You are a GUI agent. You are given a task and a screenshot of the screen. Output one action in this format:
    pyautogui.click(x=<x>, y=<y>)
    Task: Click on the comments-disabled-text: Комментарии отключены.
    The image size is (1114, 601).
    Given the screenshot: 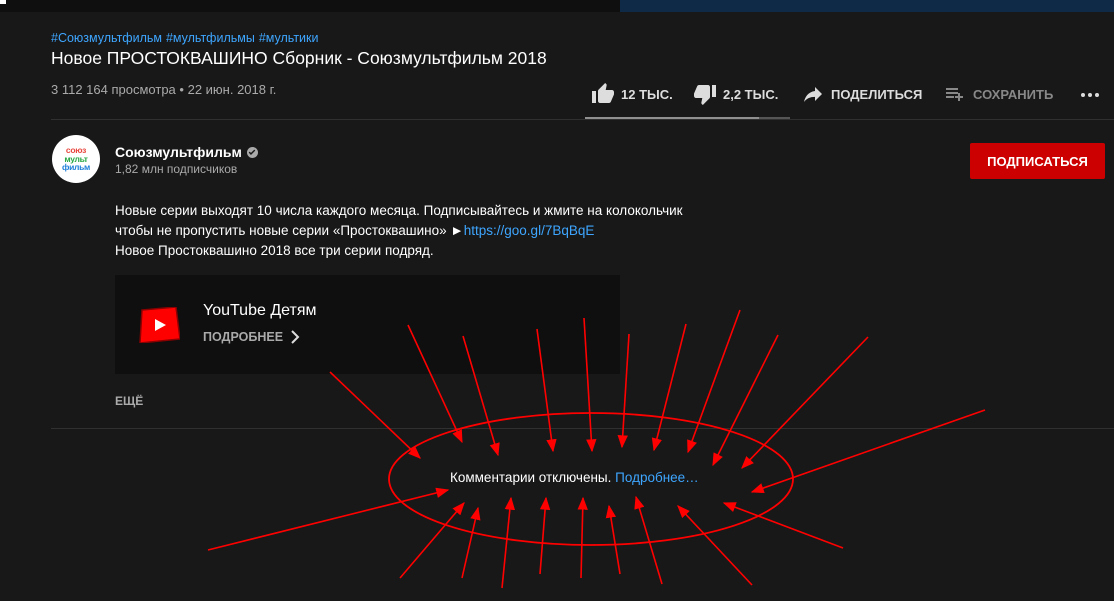 What is the action you would take?
    pyautogui.click(x=531, y=477)
    